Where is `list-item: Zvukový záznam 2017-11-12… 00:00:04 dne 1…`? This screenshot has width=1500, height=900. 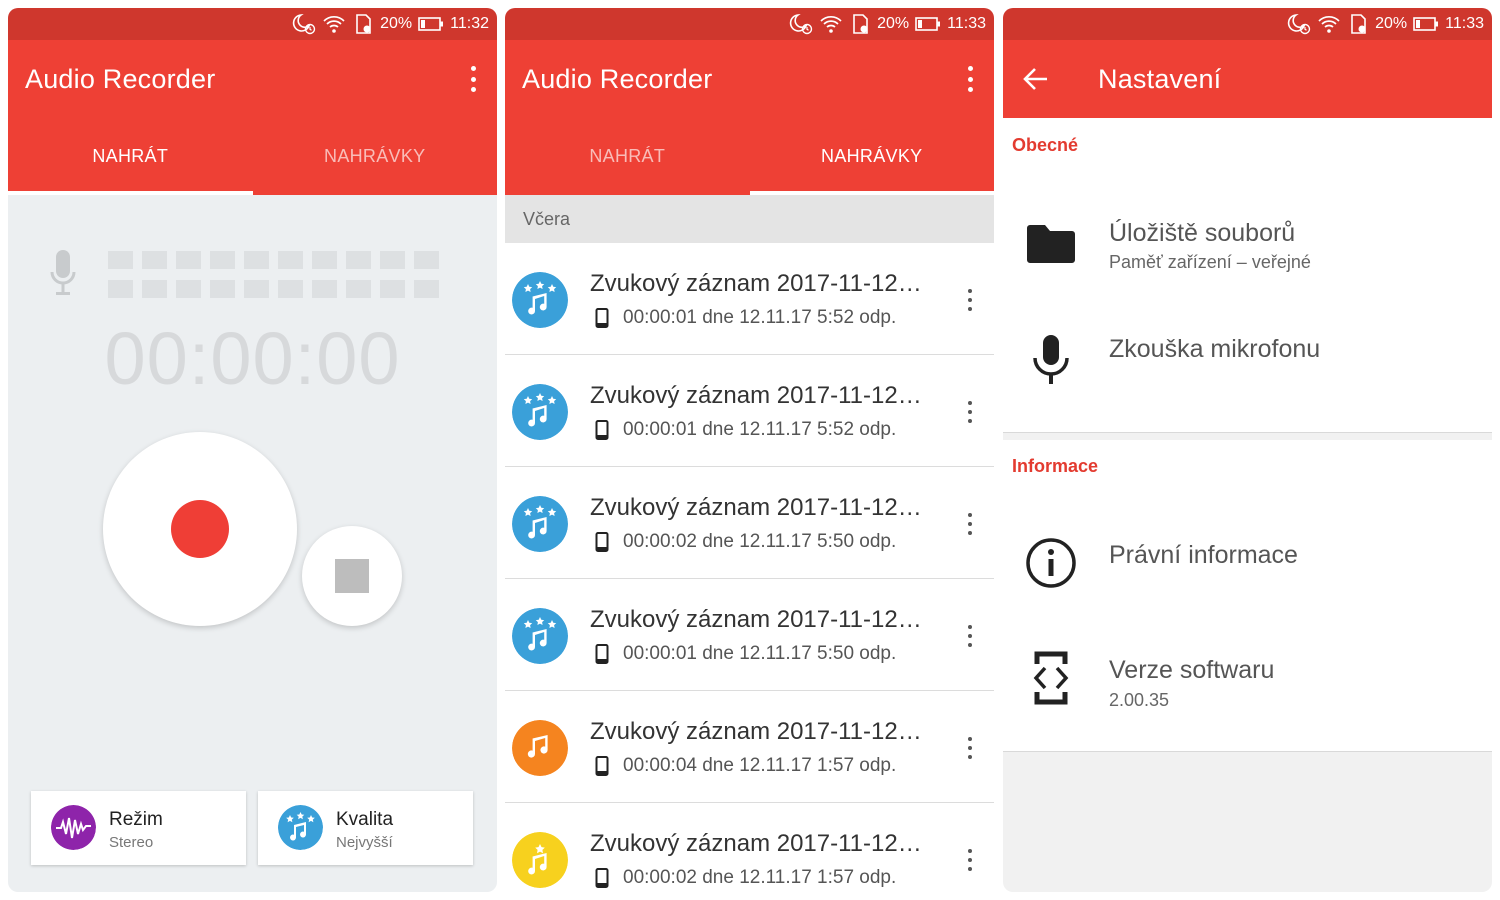 list-item: Zvukový záznam 2017-11-12… 00:00:04 dne 1… is located at coordinates (749, 747).